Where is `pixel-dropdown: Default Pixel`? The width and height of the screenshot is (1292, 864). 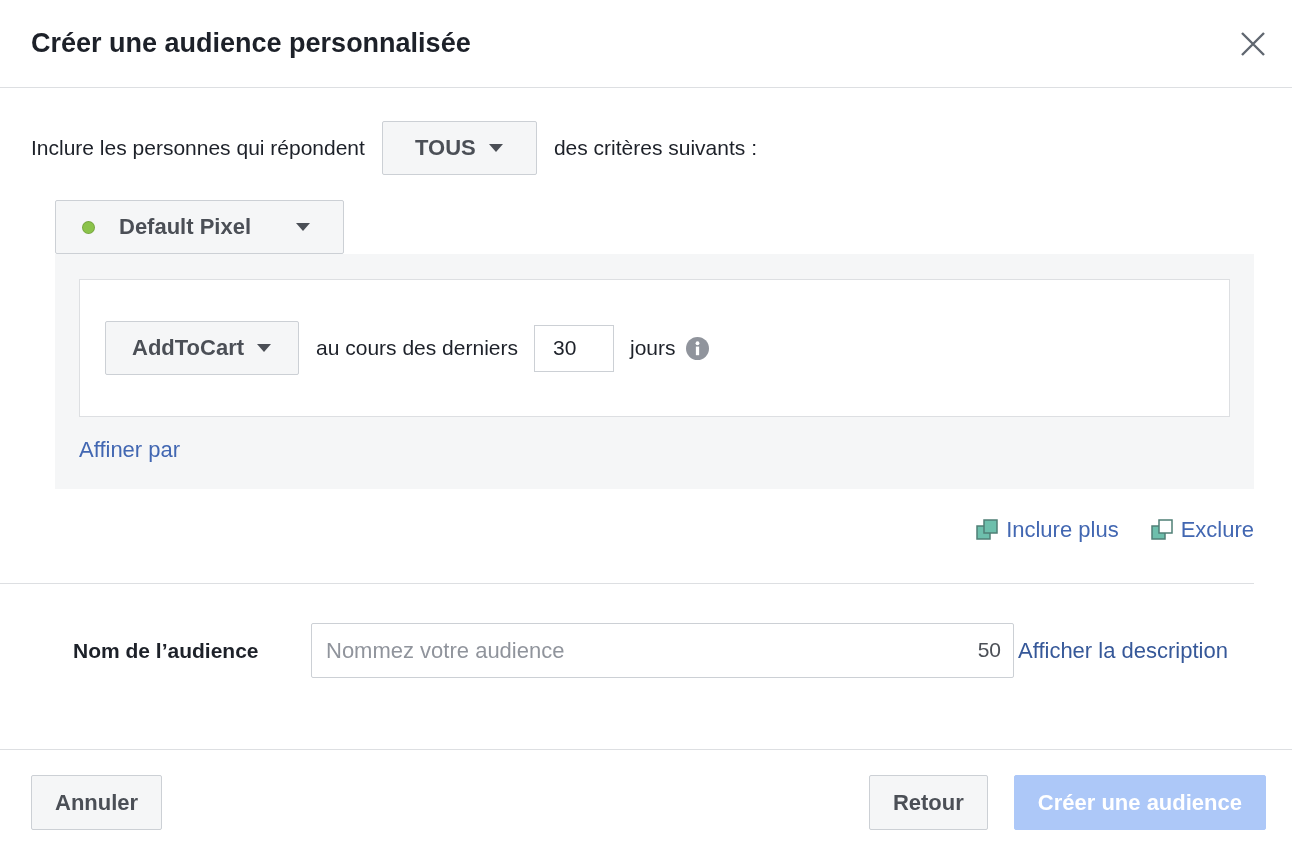 pixel-dropdown: Default Pixel is located at coordinates (199, 227).